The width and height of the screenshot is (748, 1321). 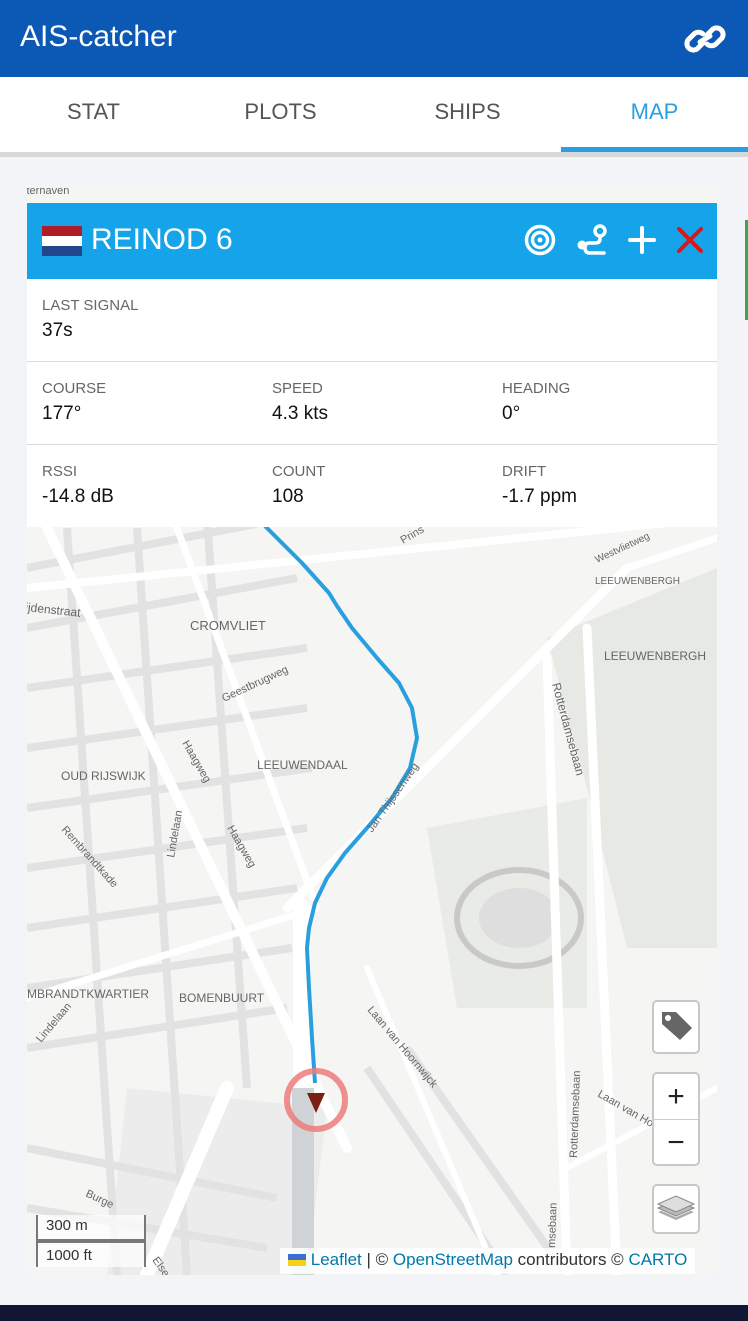 I want to click on plus-icon, so click(x=642, y=240).